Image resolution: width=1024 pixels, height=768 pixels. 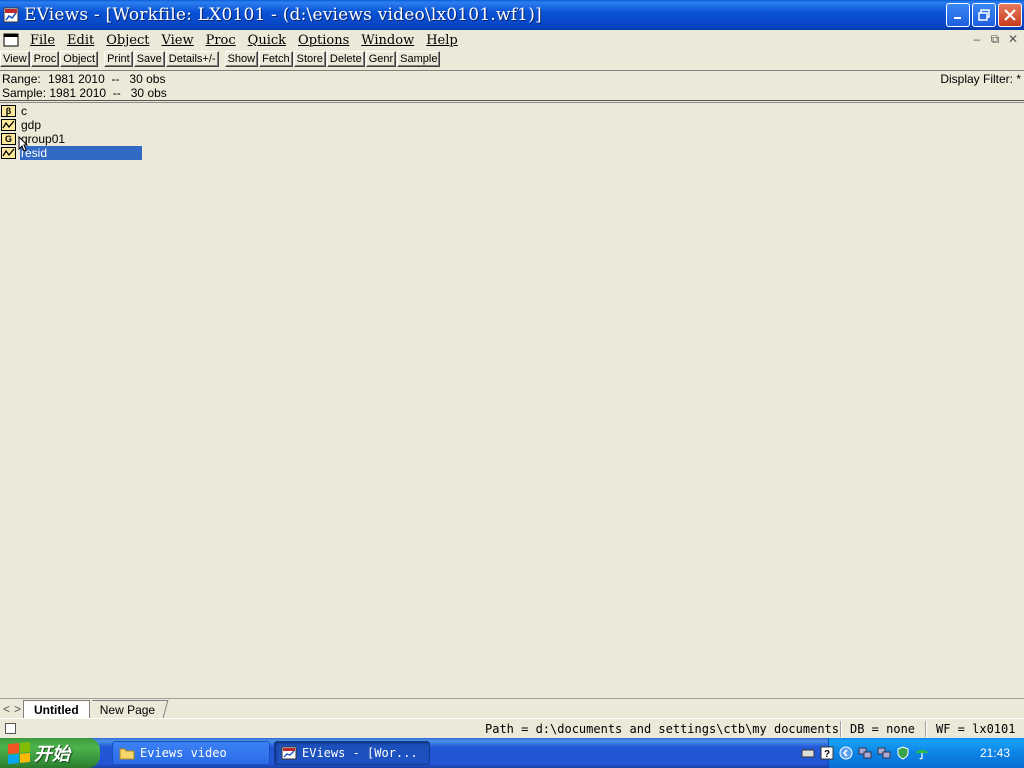 I want to click on delete-button: Delete, so click(x=345, y=59).